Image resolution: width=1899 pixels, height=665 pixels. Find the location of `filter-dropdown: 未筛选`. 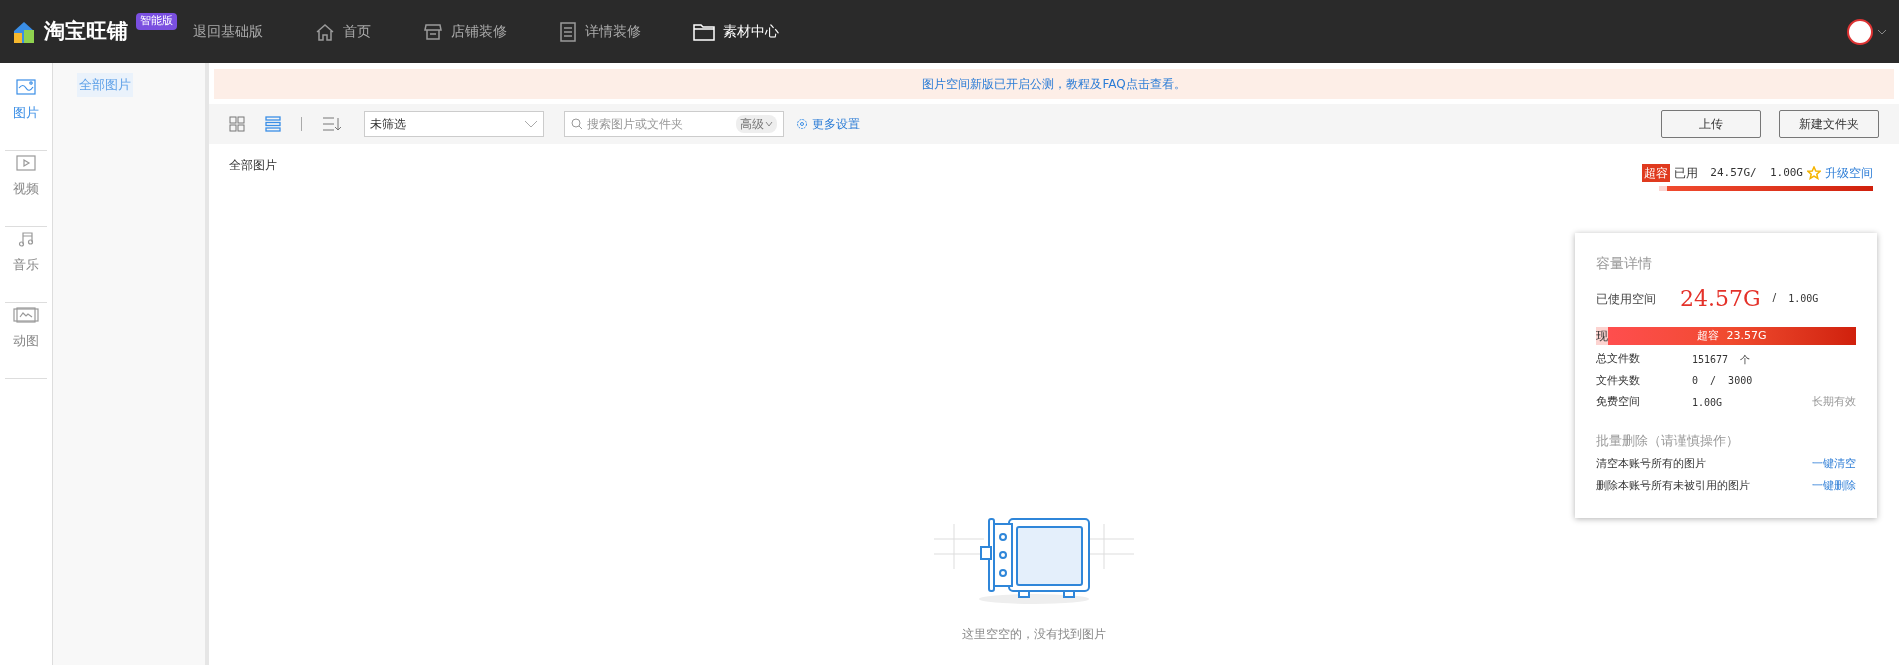

filter-dropdown: 未筛选 is located at coordinates (454, 124).